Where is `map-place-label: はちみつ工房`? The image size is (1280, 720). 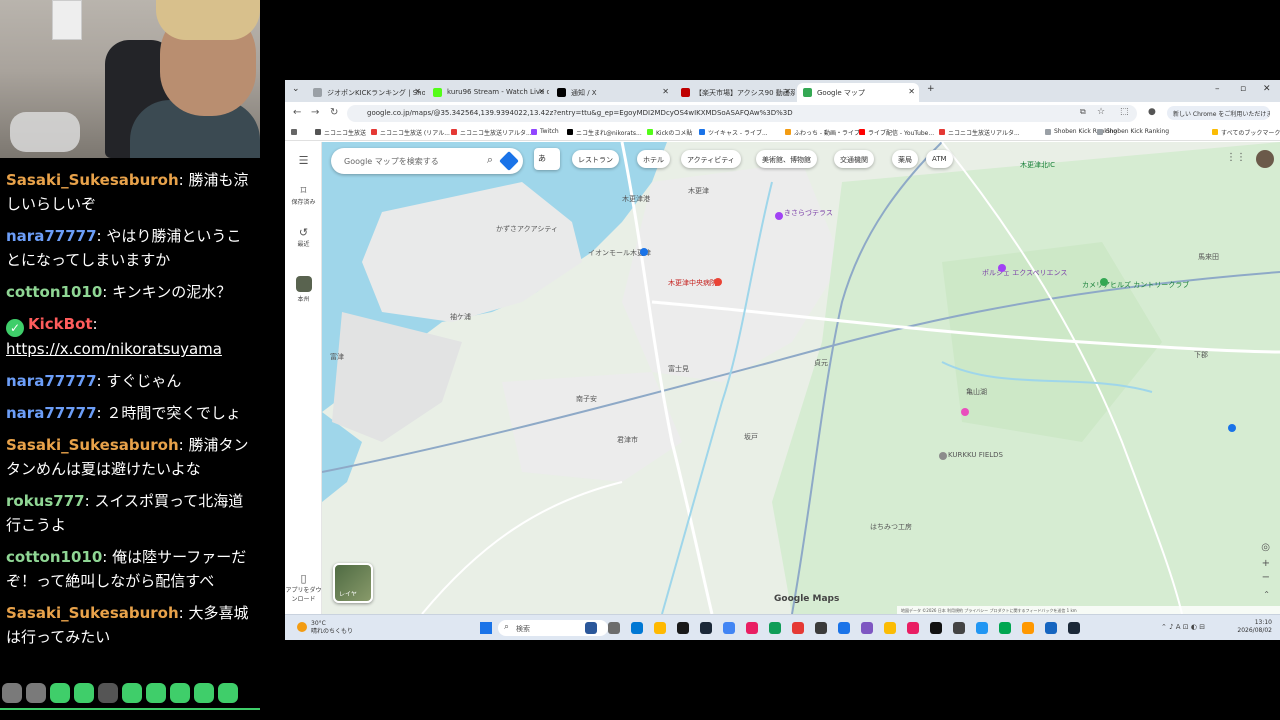 map-place-label: はちみつ工房 is located at coordinates (891, 527).